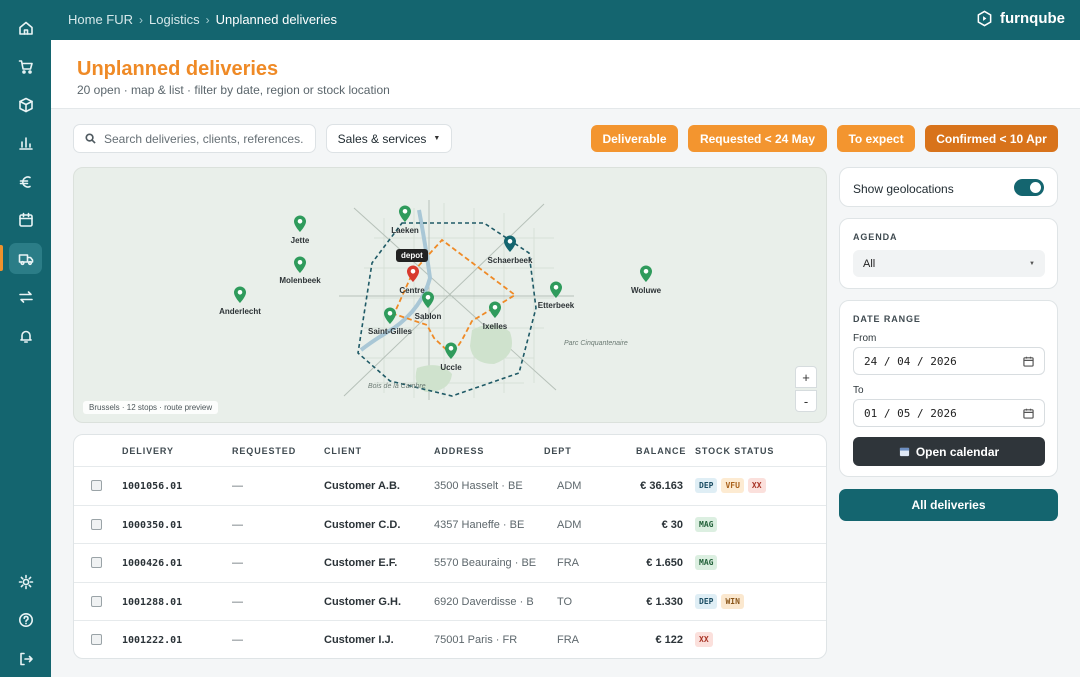 The width and height of the screenshot is (1080, 677). What do you see at coordinates (478, 486) in the screenshot?
I see `delivery-address: 3500 Hasselt · BE` at bounding box center [478, 486].